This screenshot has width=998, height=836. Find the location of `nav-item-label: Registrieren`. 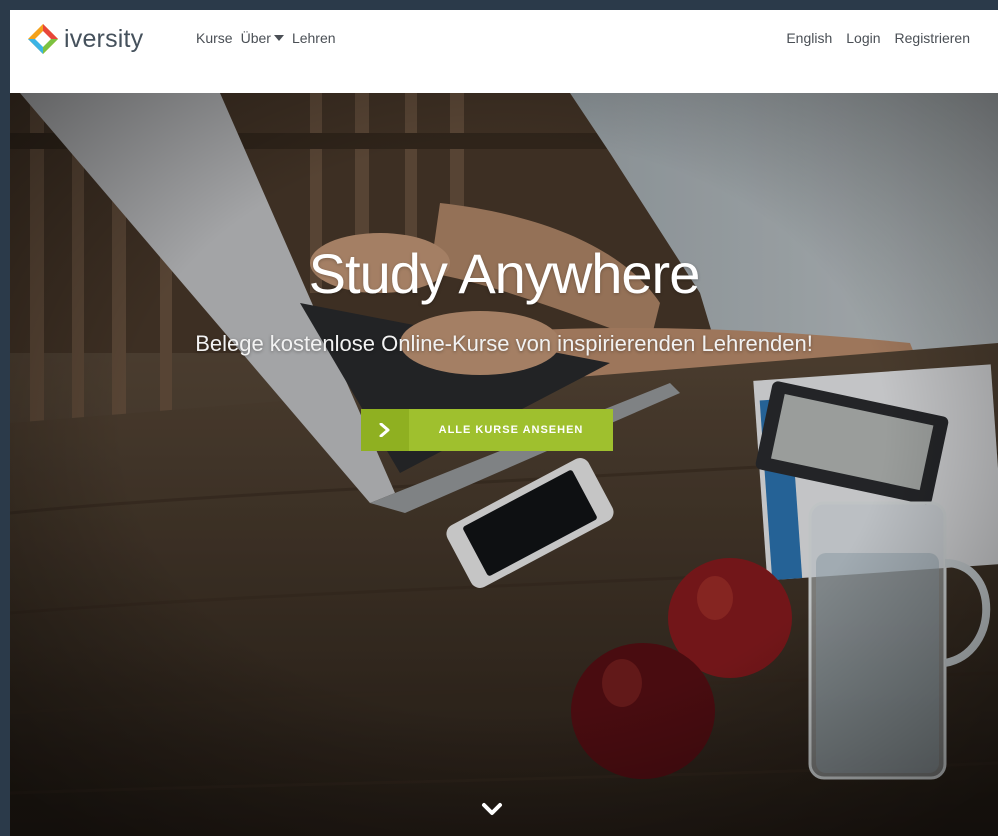

nav-item-label: Registrieren is located at coordinates (932, 38).